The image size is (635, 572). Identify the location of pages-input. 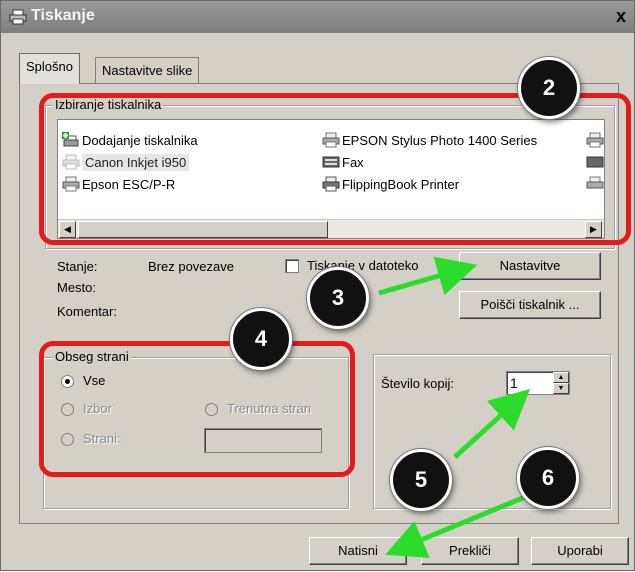
(263, 440).